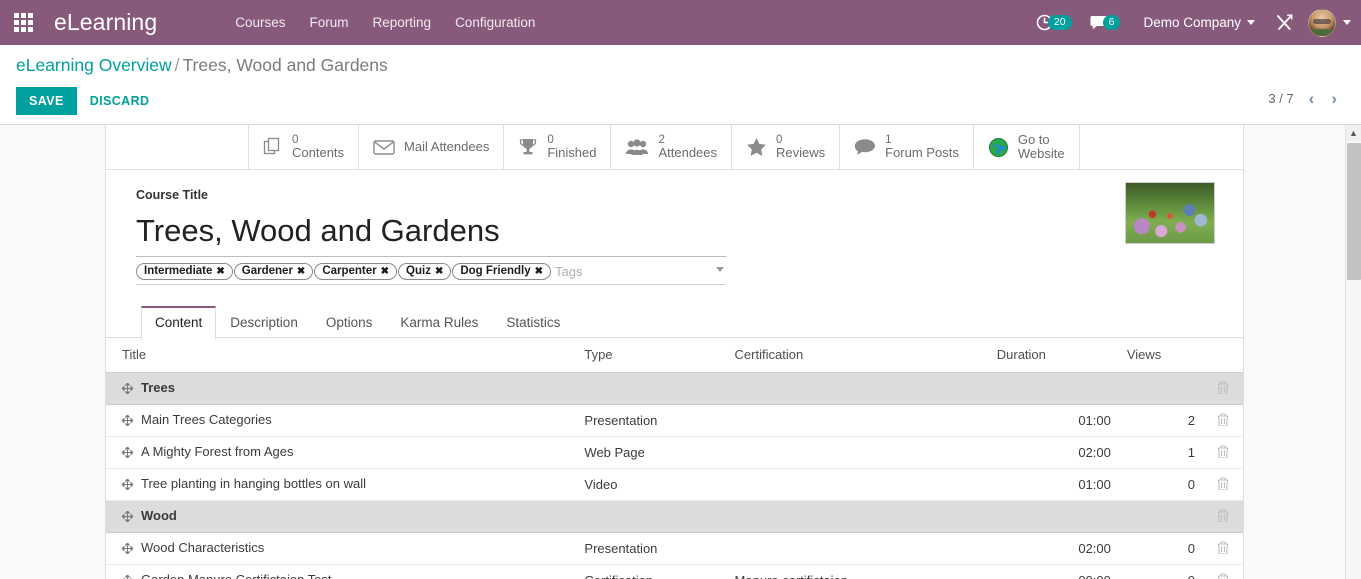 The width and height of the screenshot is (1361, 579). Describe the element at coordinates (495, 22) in the screenshot. I see `menu-item-configuration: Configuration` at that location.